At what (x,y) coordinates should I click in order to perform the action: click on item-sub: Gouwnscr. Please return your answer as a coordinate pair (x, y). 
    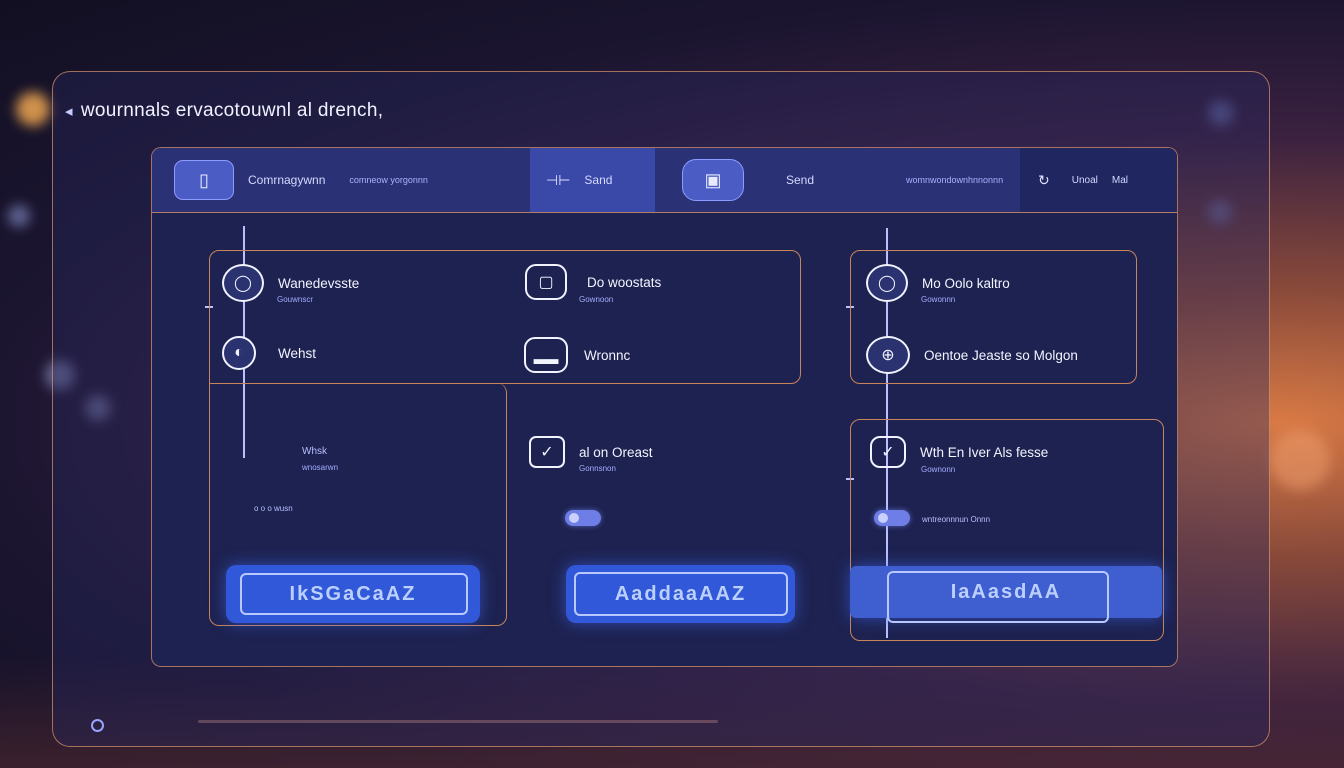
    Looking at the image, I should click on (295, 299).